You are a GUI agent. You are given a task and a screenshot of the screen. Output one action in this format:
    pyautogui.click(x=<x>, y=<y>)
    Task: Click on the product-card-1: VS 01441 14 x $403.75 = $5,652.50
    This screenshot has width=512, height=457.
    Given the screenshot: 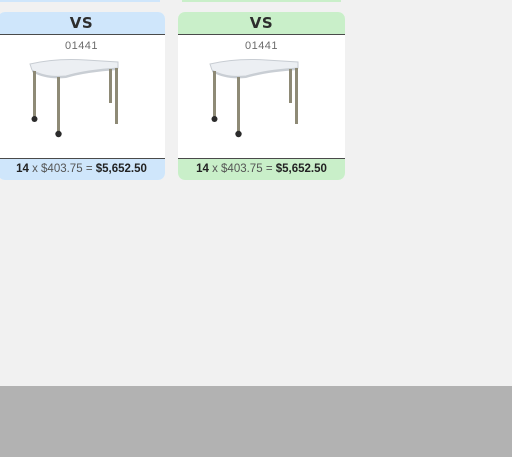 What is the action you would take?
    pyautogui.click(x=82, y=96)
    